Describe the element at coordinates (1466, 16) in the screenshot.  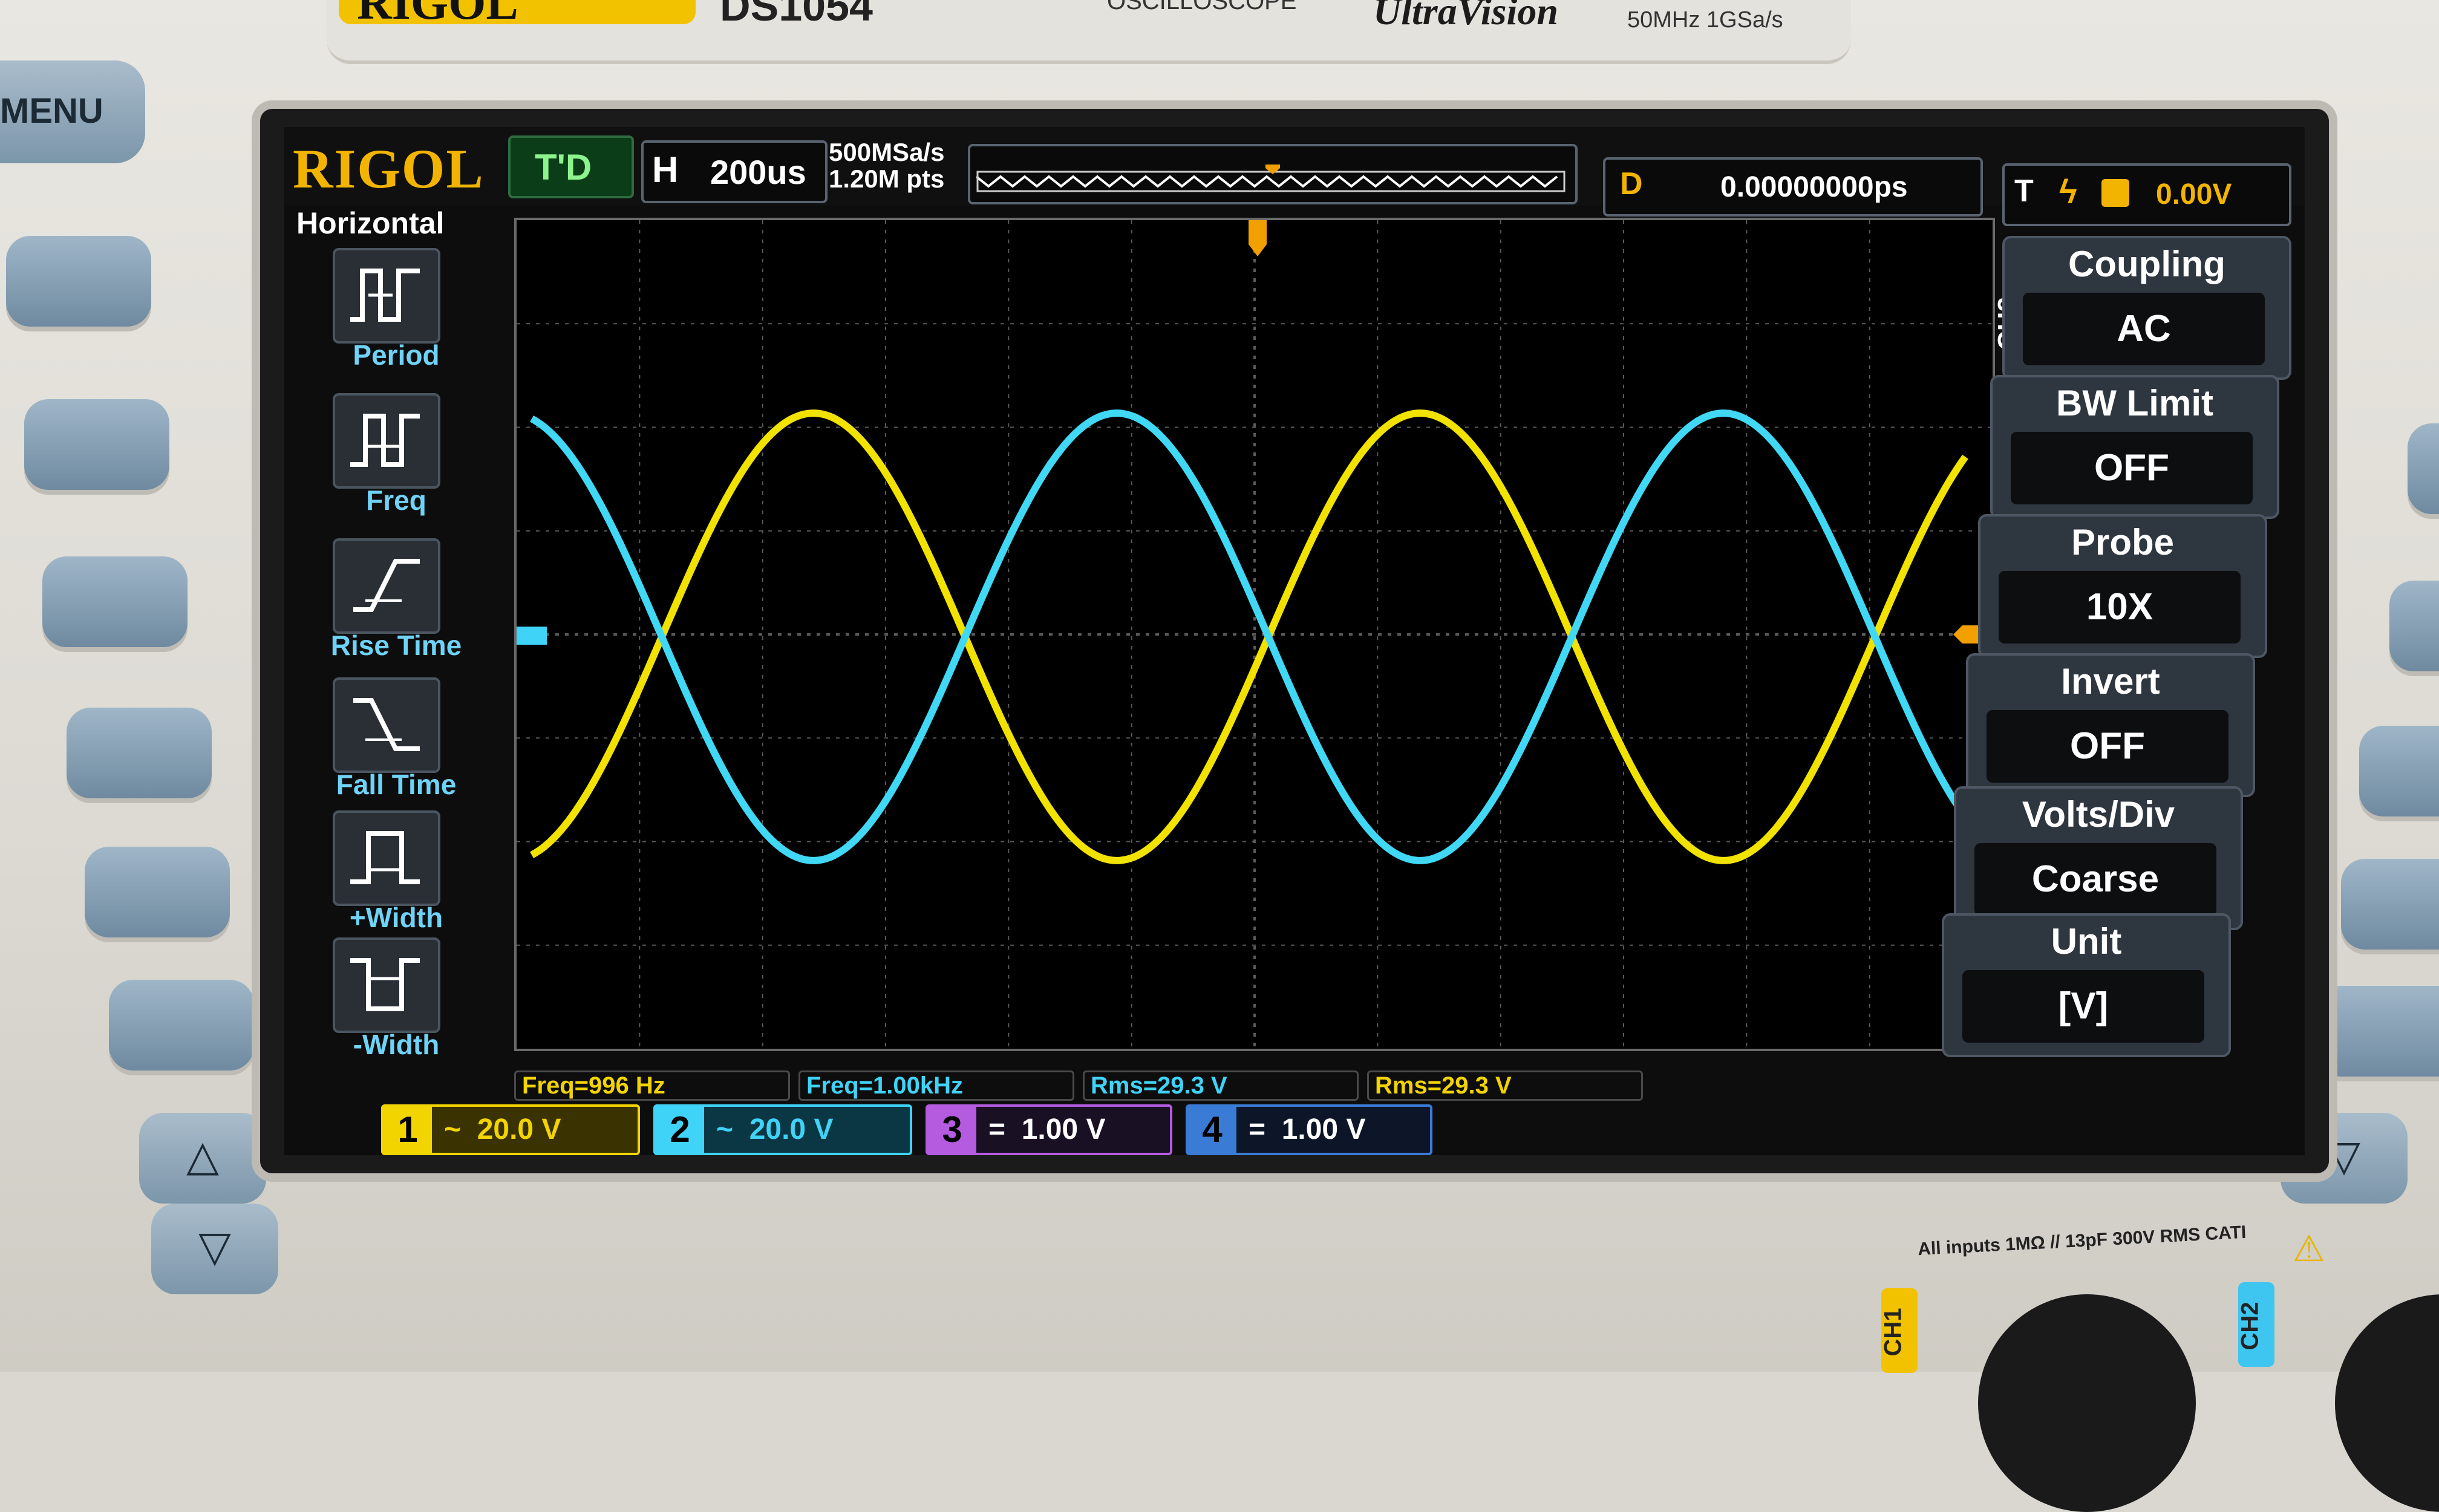
I see `series-label: UltraVision` at that location.